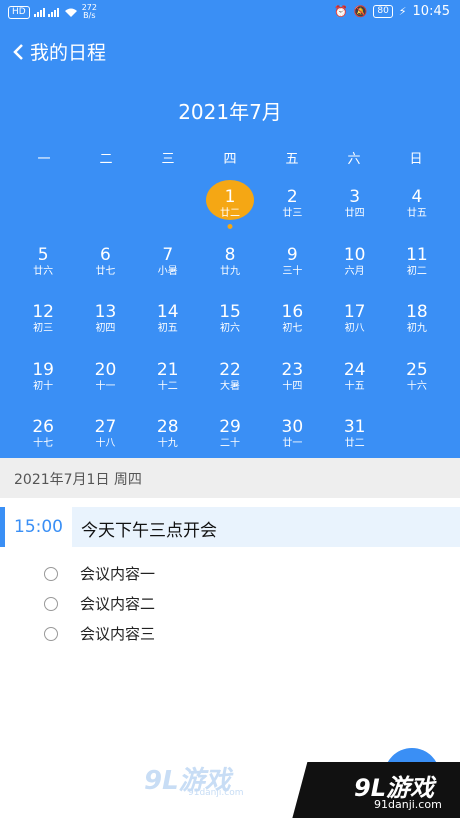 The image size is (460, 818). Describe the element at coordinates (89, 11) in the screenshot. I see `network-speed: 272 B/s` at that location.